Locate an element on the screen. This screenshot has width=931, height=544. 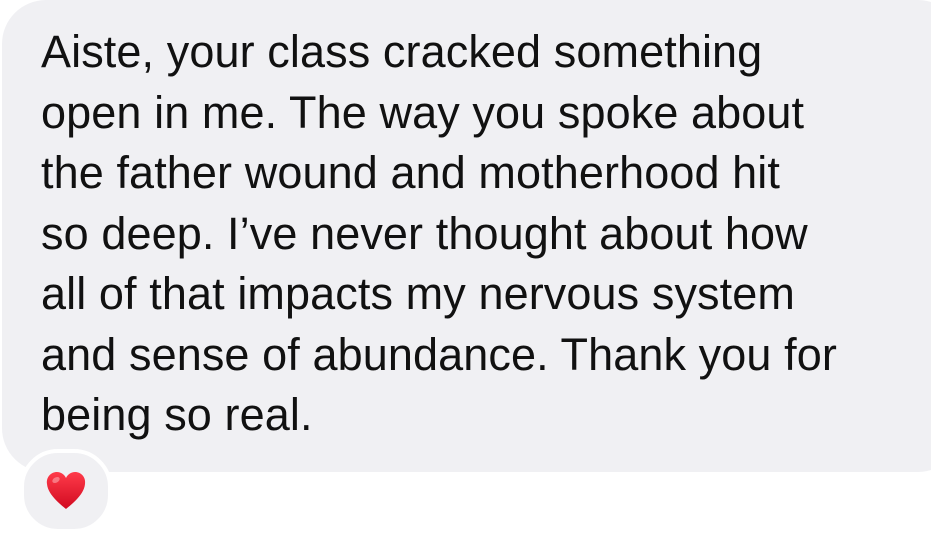
message-line: so deep. I’ve never thought about how is located at coordinates (424, 233).